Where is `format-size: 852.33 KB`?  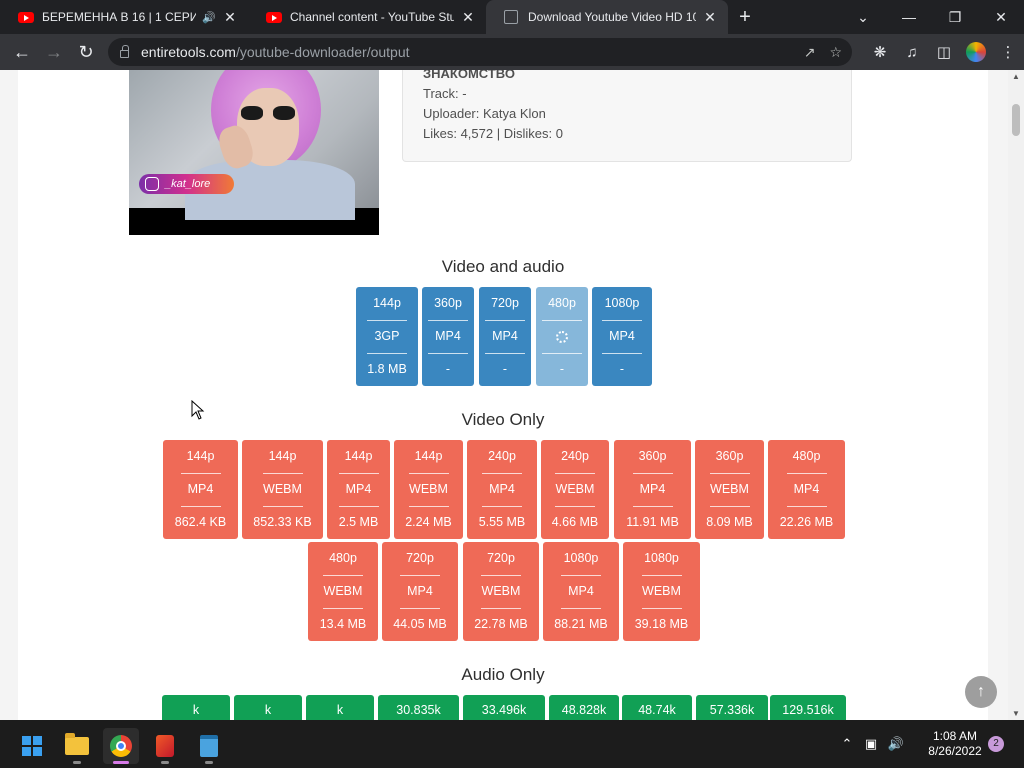
format-size: 852.33 KB is located at coordinates (282, 522).